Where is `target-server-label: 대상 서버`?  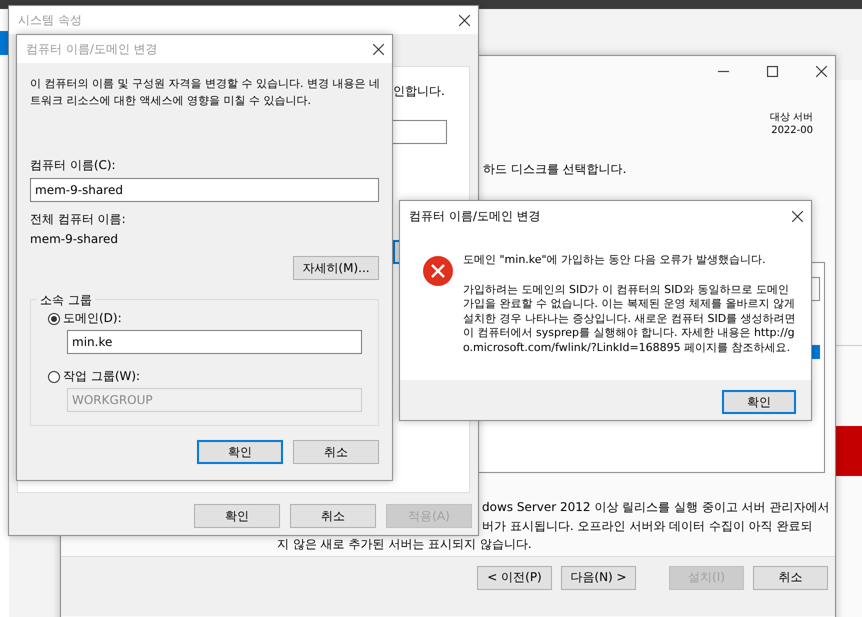
target-server-label: 대상 서버 is located at coordinates (791, 117).